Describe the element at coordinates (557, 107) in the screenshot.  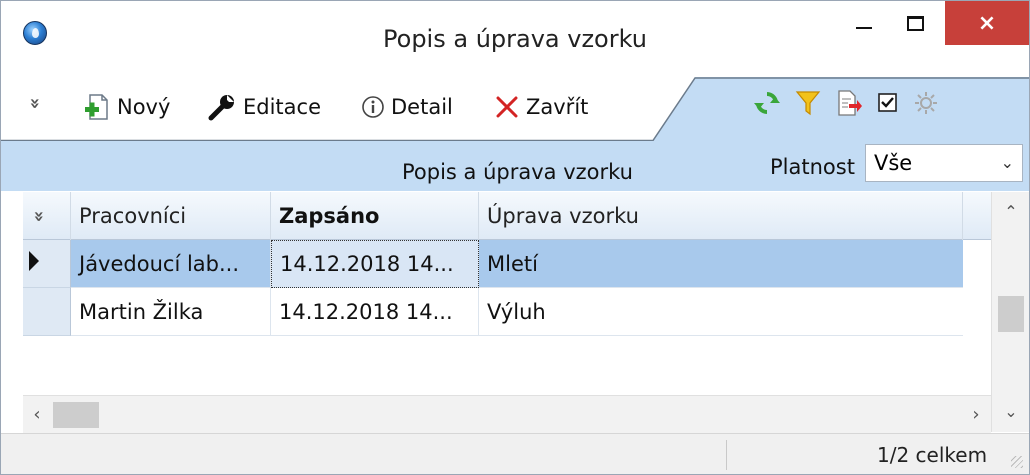
I see `close-button-label: Zavřít` at that location.